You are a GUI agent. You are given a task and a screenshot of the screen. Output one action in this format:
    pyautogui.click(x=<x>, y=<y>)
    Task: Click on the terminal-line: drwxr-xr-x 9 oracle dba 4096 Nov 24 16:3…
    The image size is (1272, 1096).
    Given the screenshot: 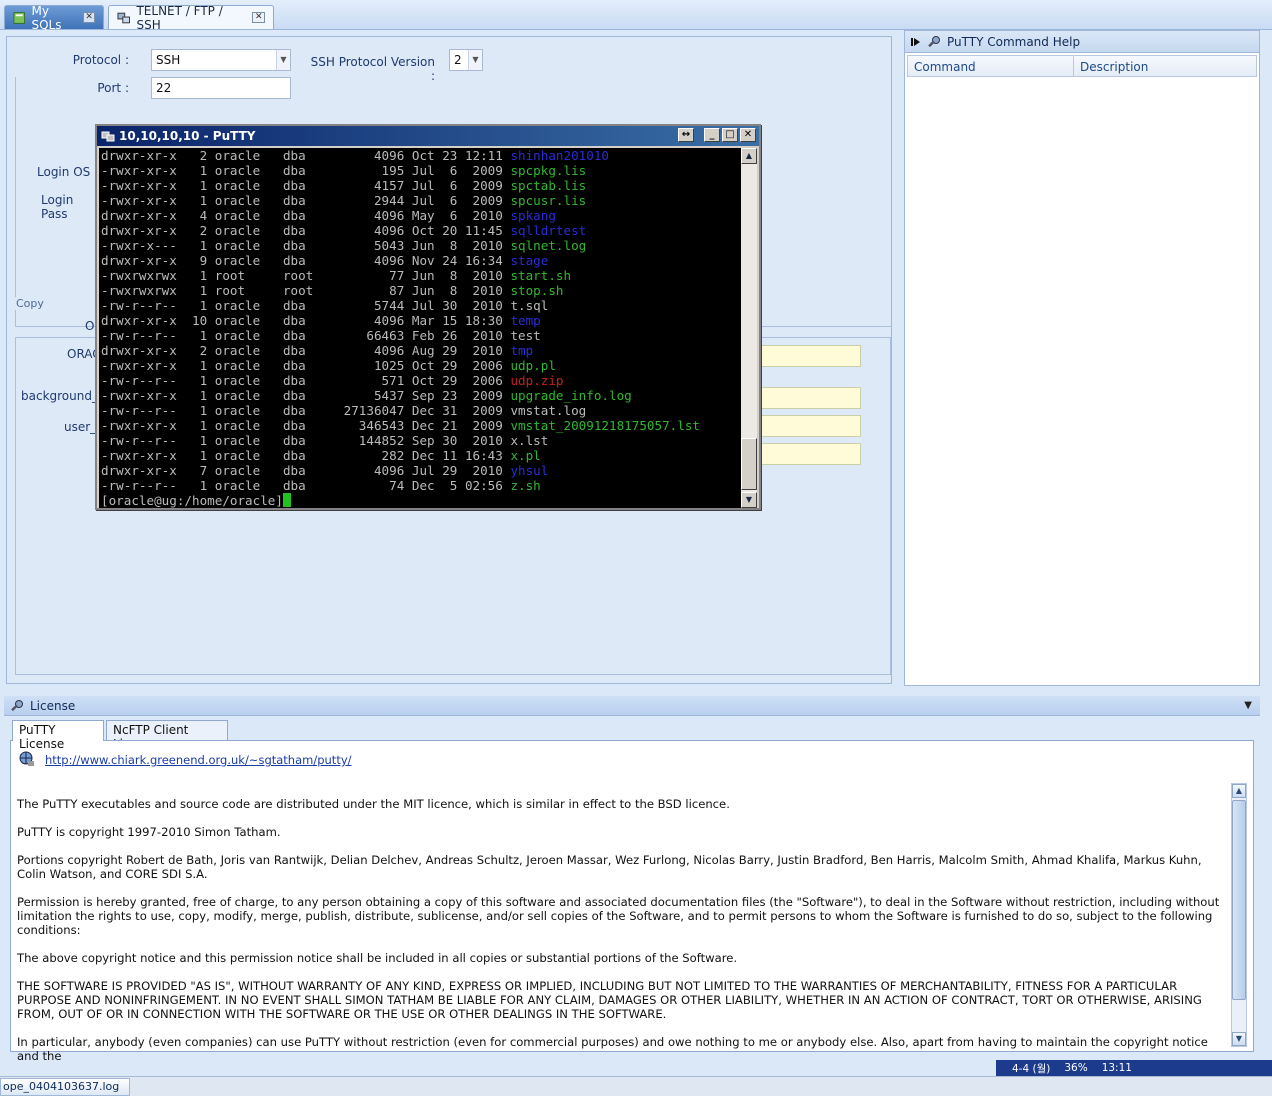 What is the action you would take?
    pyautogui.click(x=420, y=260)
    